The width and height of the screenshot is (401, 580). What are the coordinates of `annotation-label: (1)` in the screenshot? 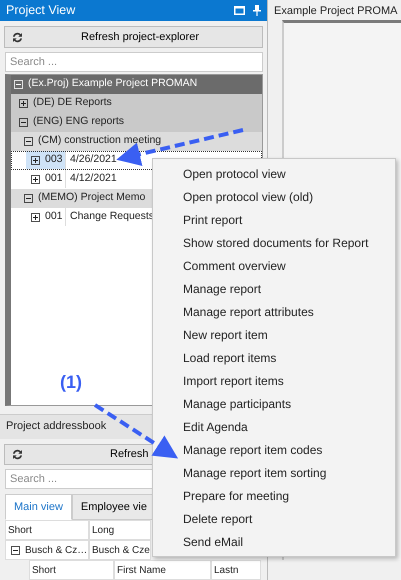 It's located at (71, 382).